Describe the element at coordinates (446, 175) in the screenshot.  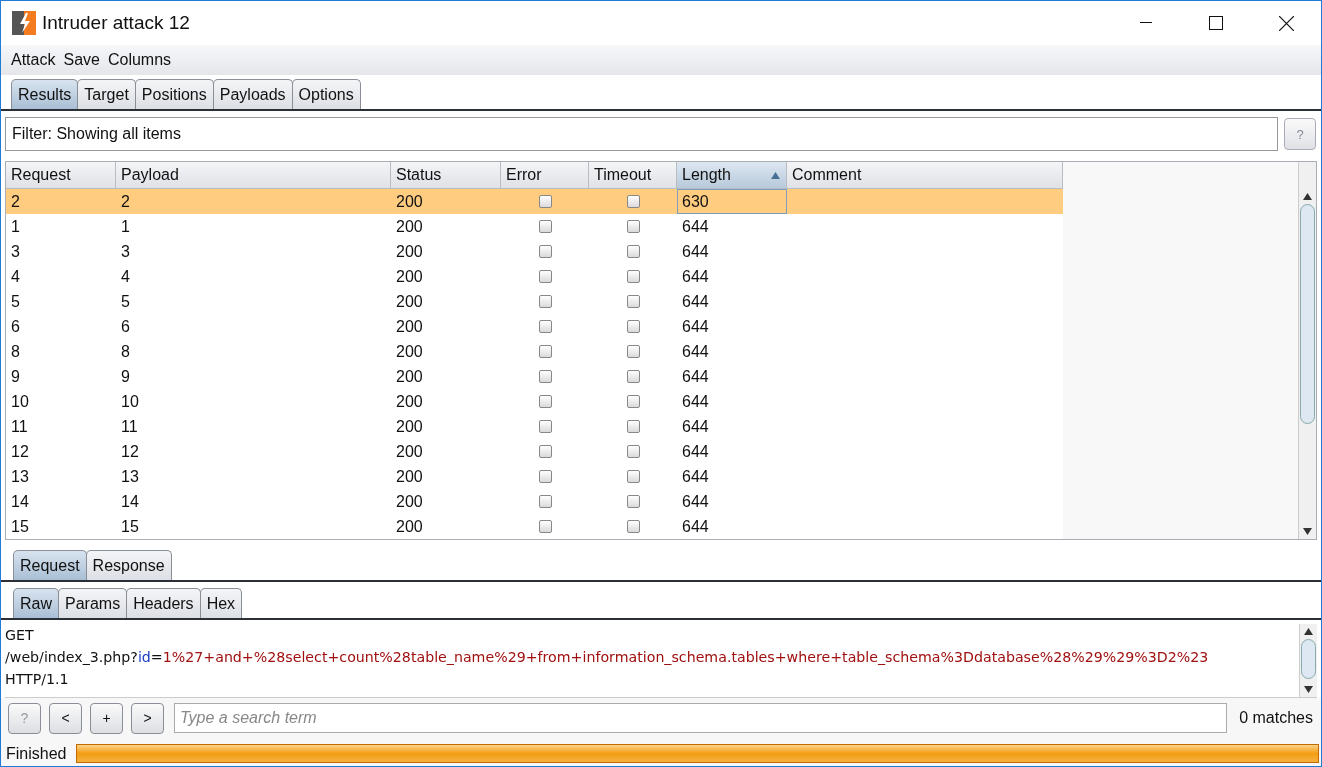
I see `column-header: Status` at that location.